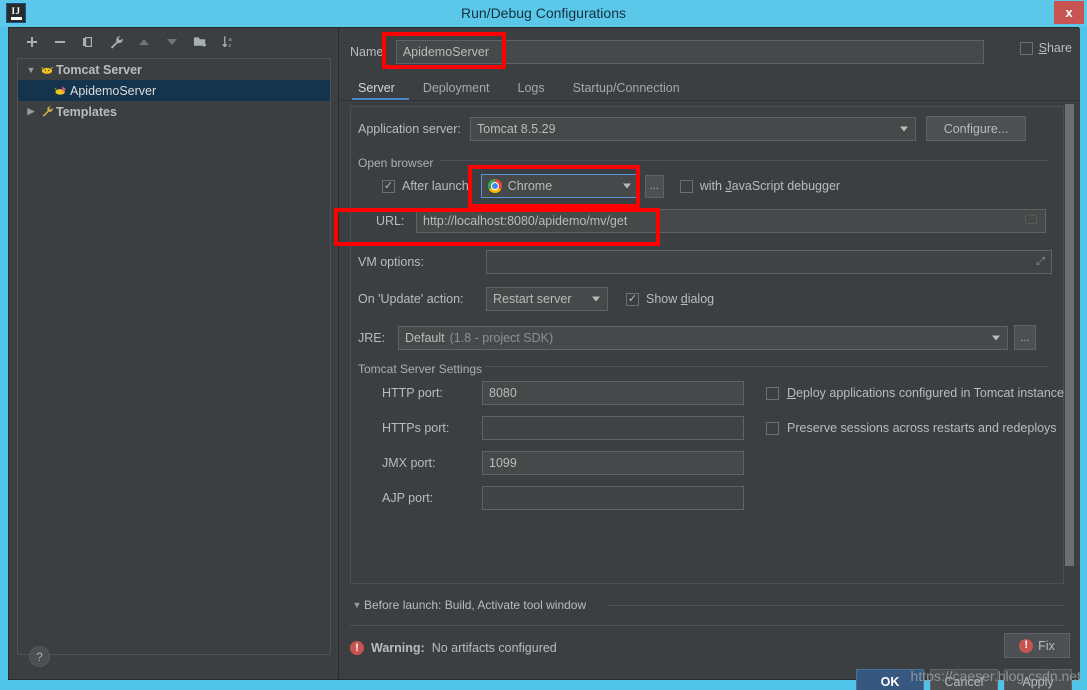 Image resolution: width=1087 pixels, height=690 pixels. Describe the element at coordinates (1046, 645) in the screenshot. I see `fix-button-label: Fix` at that location.